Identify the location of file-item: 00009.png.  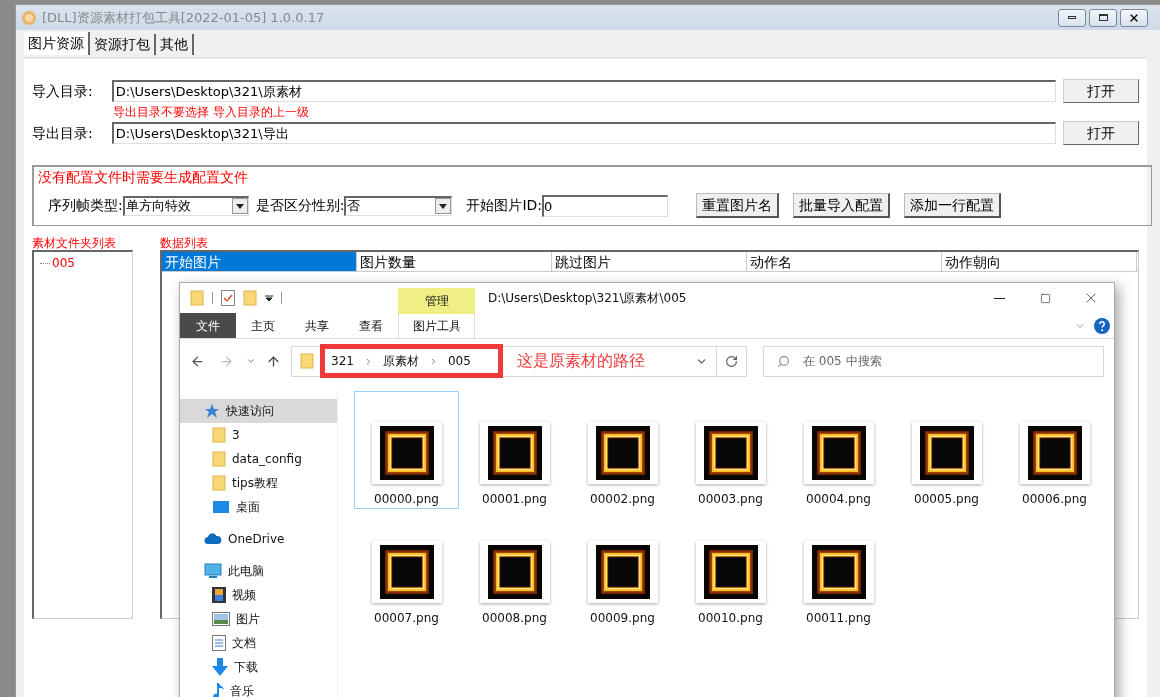
(622, 569).